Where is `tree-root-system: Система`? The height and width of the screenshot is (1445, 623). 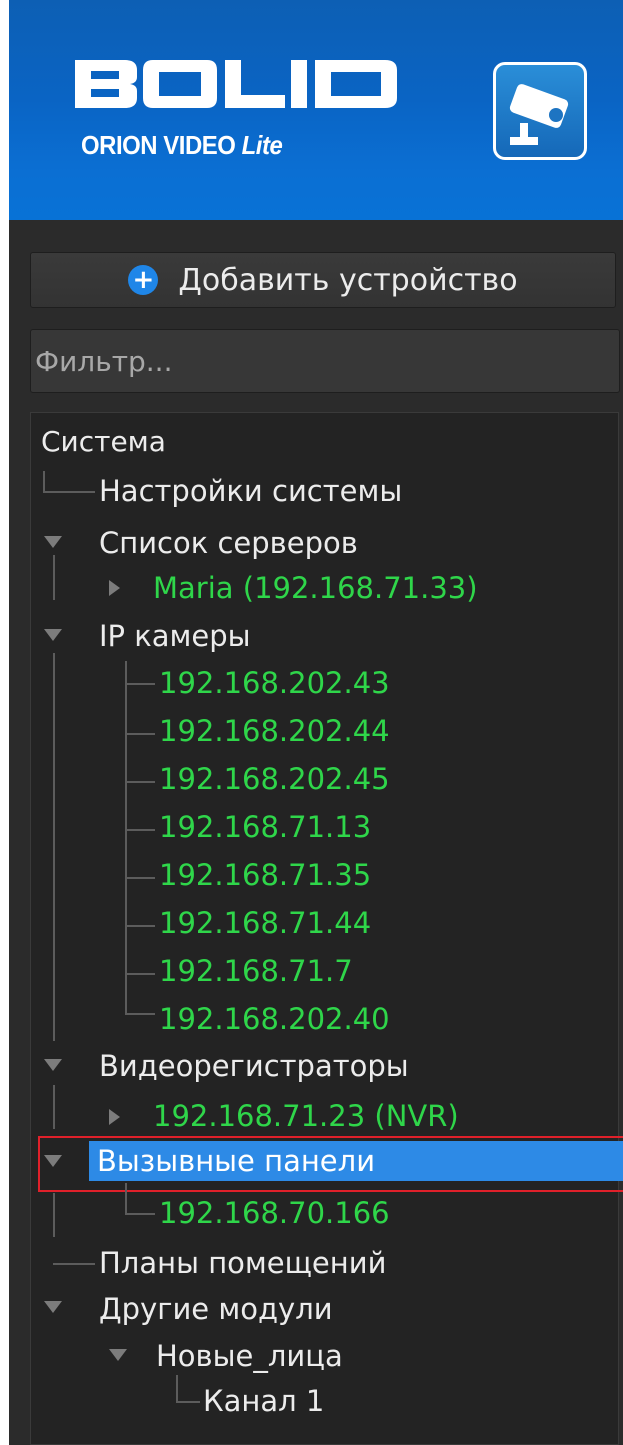
tree-root-system: Система is located at coordinates (103, 441).